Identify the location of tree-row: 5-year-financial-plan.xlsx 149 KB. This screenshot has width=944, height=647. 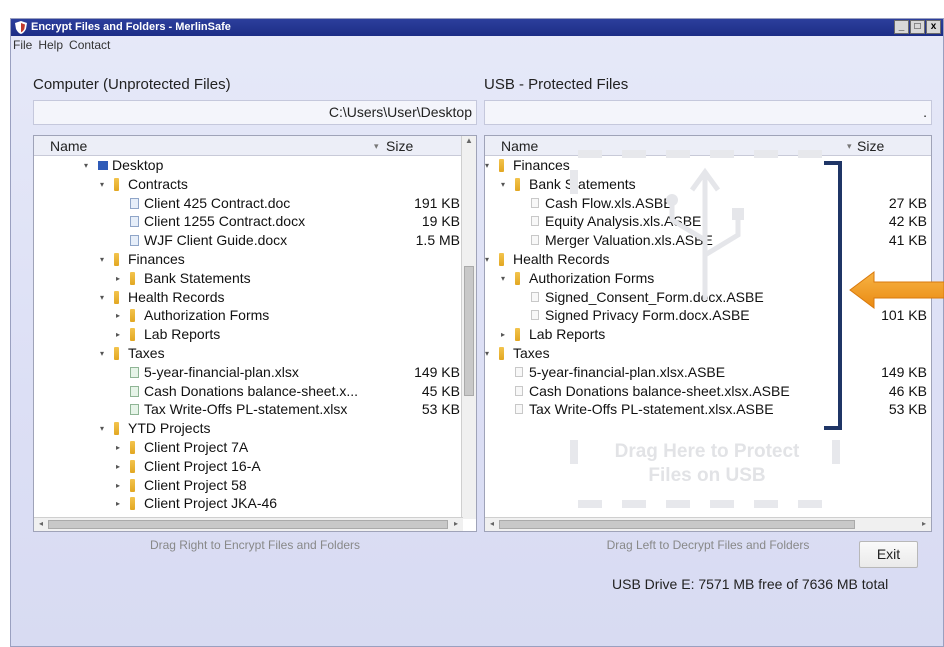
(255, 372).